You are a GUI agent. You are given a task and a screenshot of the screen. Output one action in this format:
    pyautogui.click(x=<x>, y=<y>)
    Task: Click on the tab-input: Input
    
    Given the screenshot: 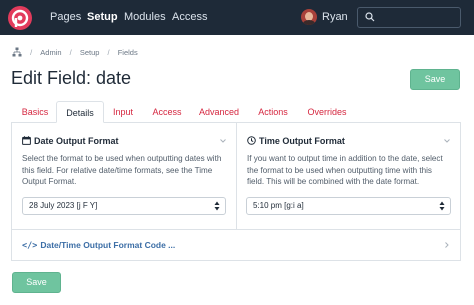 What is the action you would take?
    pyautogui.click(x=123, y=112)
    